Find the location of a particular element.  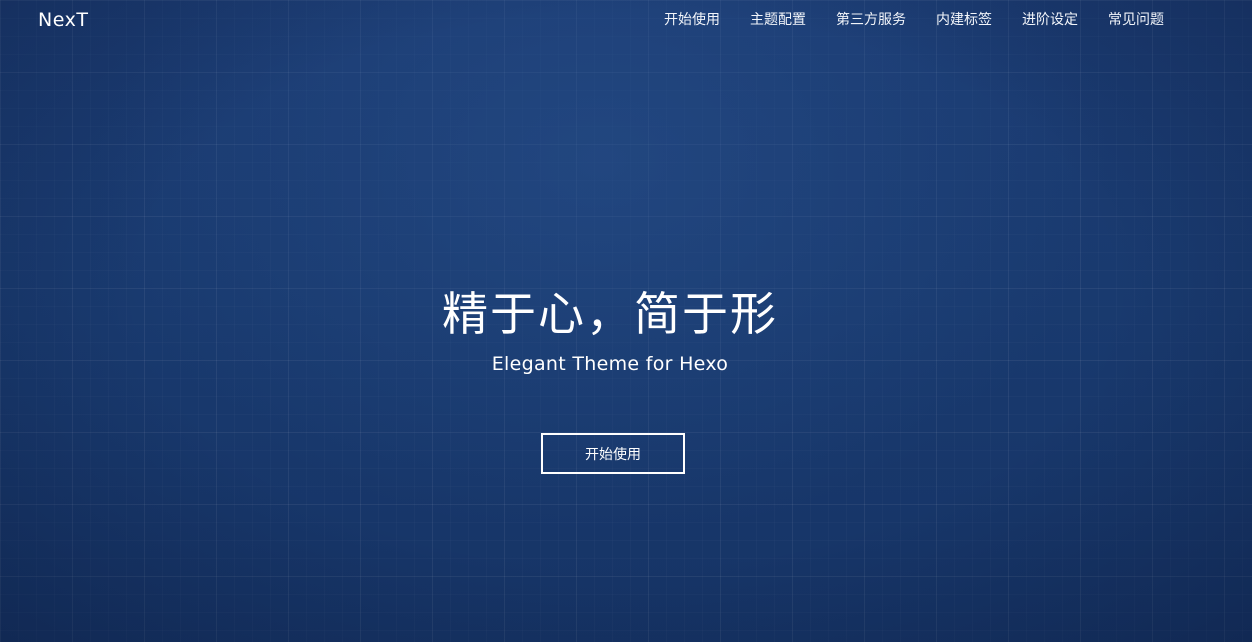

site-logo: NexT is located at coordinates (63, 20).